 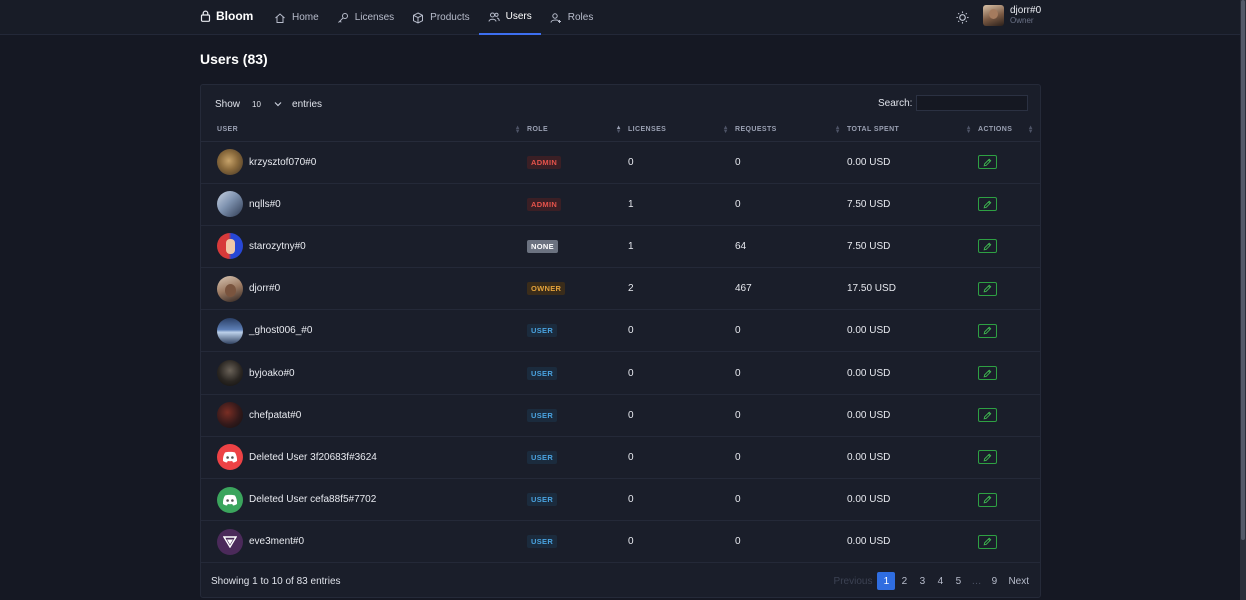 I want to click on next-page-button: Next, so click(x=1018, y=581).